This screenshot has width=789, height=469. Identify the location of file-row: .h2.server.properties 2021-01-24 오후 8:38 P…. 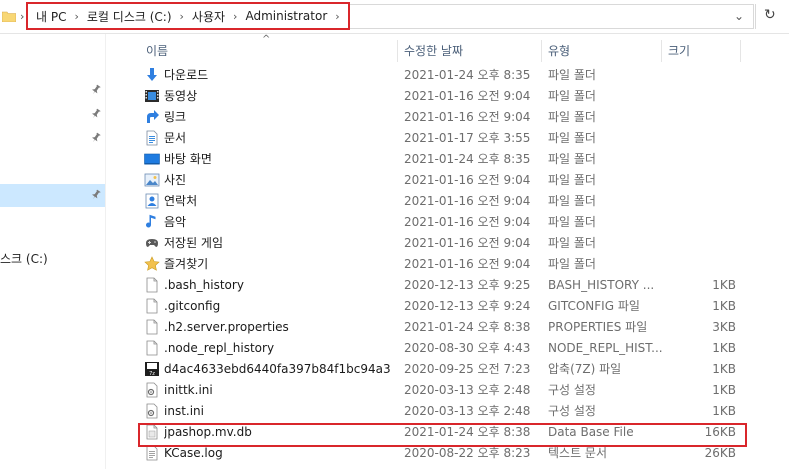
(440, 327).